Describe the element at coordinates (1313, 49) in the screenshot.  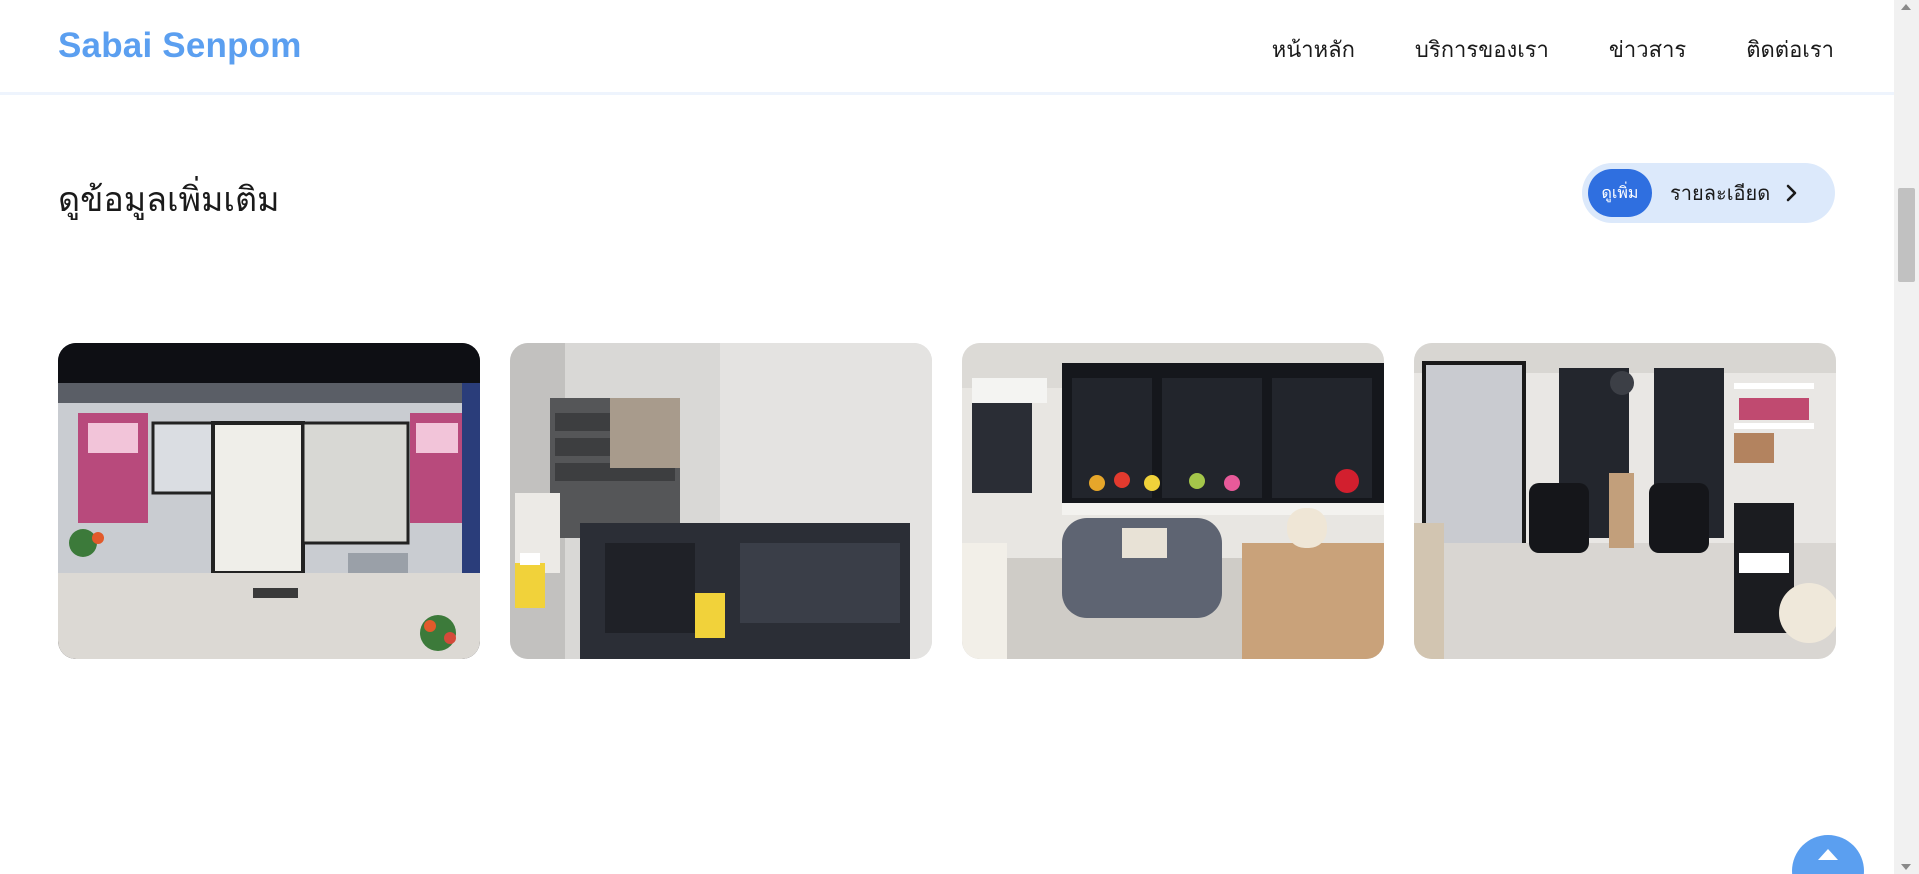
I see `nav-home: หน้าหลัก` at that location.